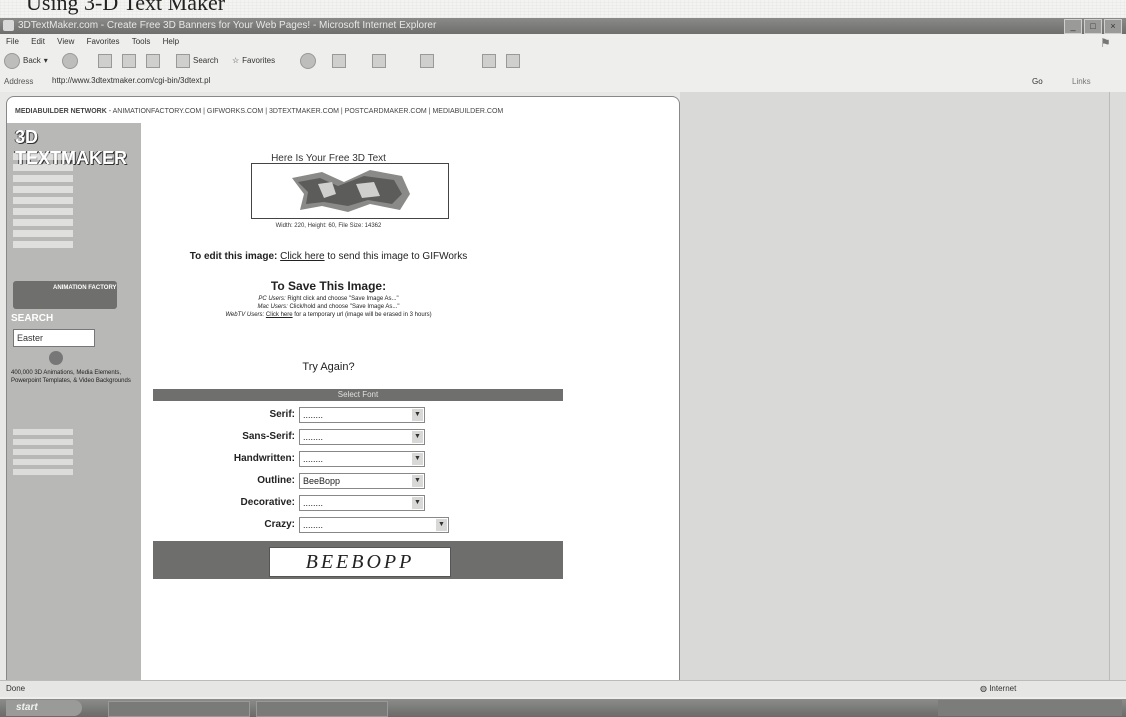  I want to click on research-button, so click(513, 61).